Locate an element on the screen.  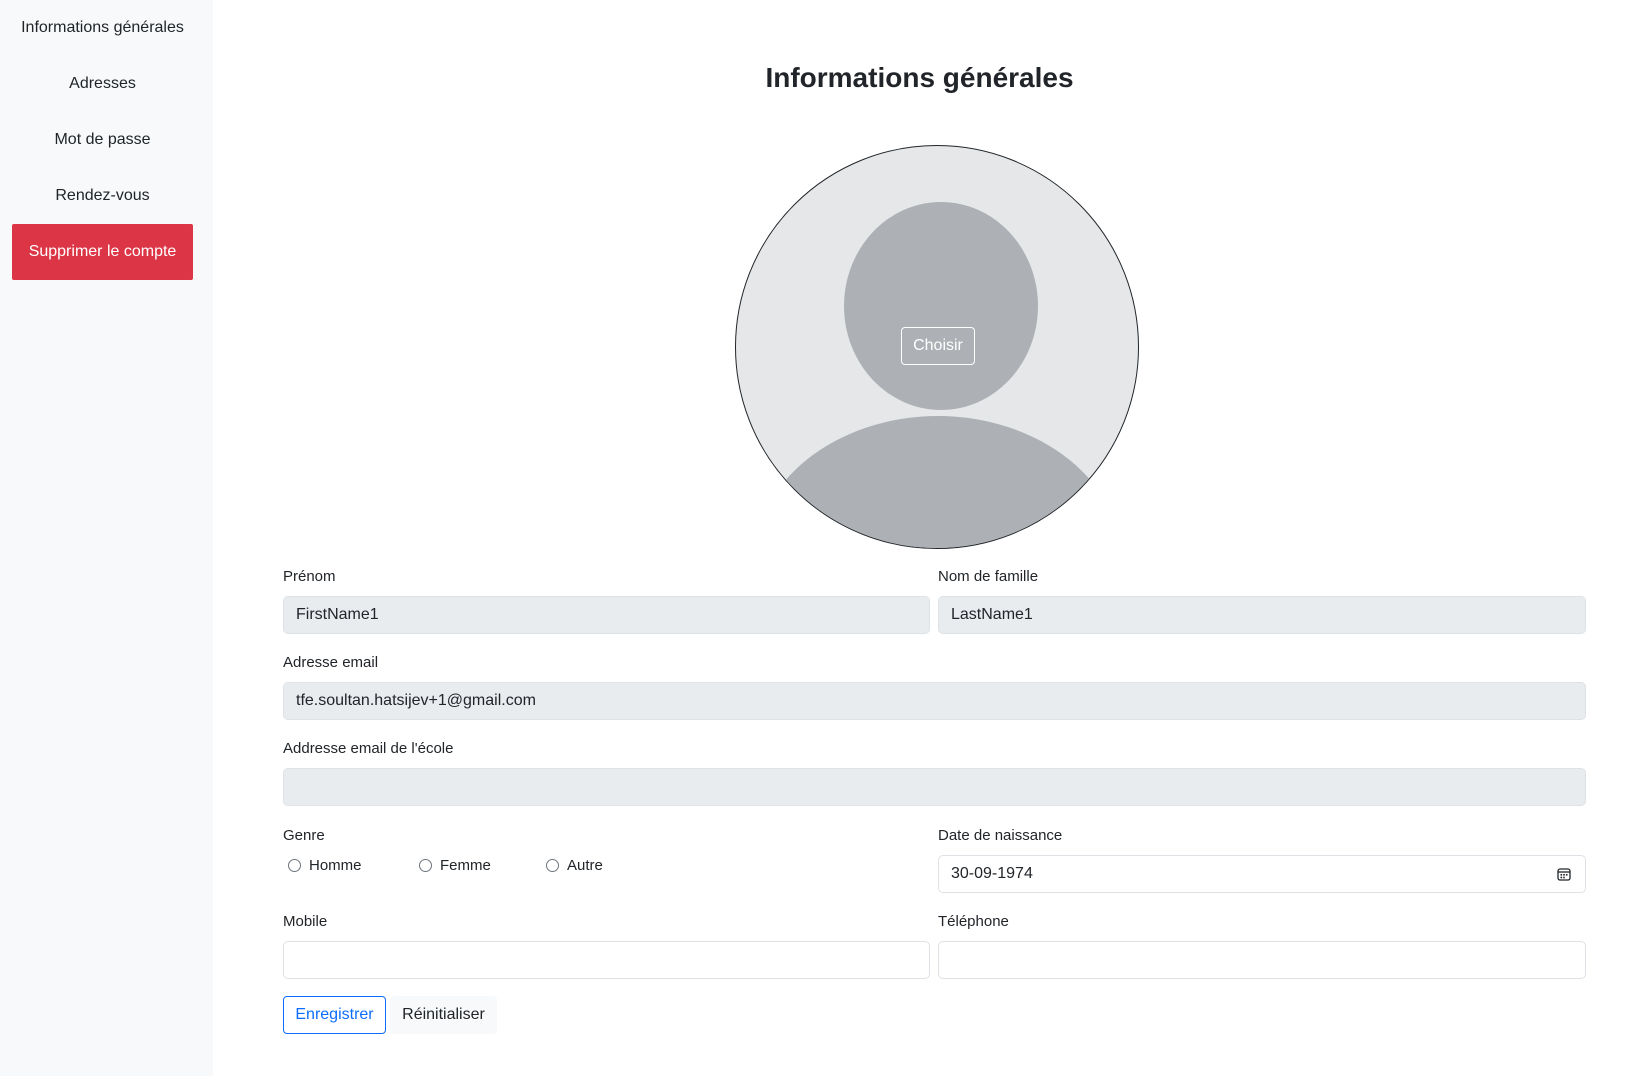
birth-date-label: Date de naissance is located at coordinates (1000, 835).